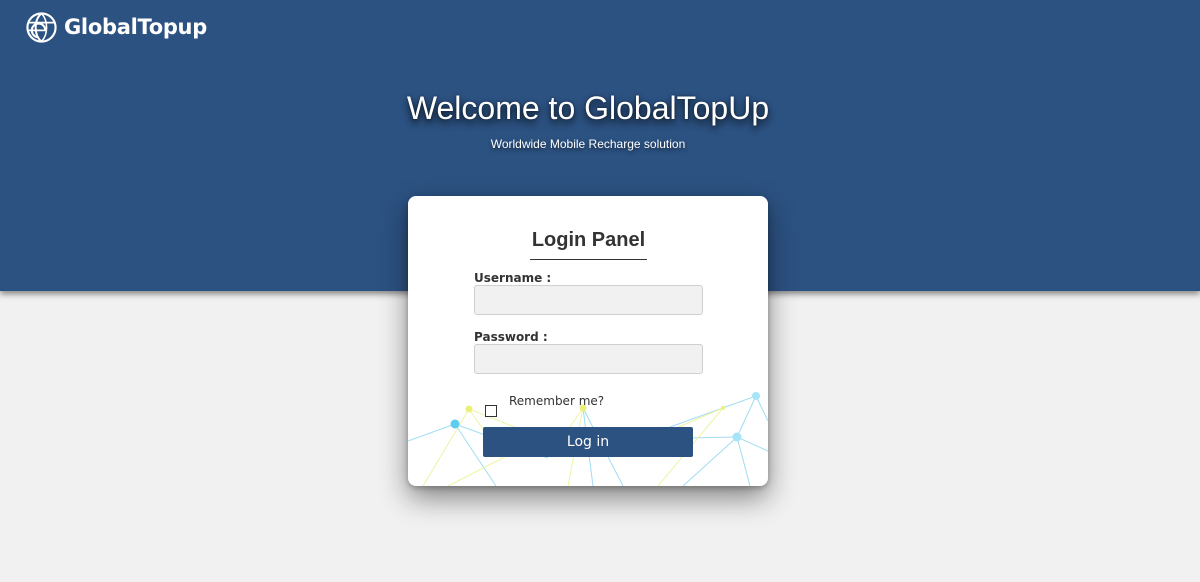 The width and height of the screenshot is (1200, 582). I want to click on username-label: Username :, so click(513, 278).